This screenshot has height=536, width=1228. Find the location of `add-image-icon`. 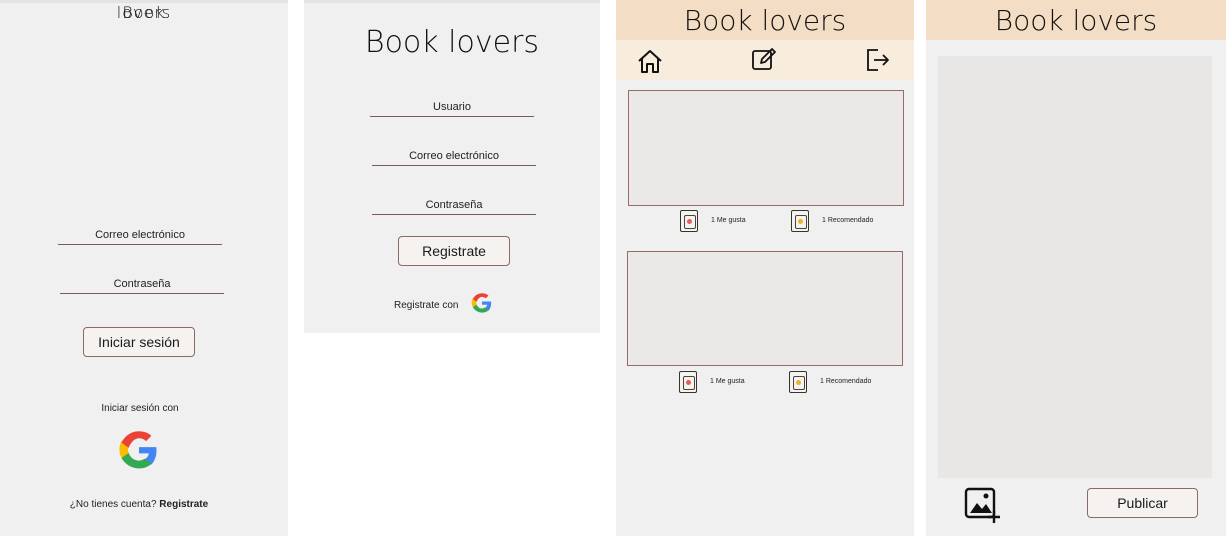

add-image-icon is located at coordinates (983, 506).